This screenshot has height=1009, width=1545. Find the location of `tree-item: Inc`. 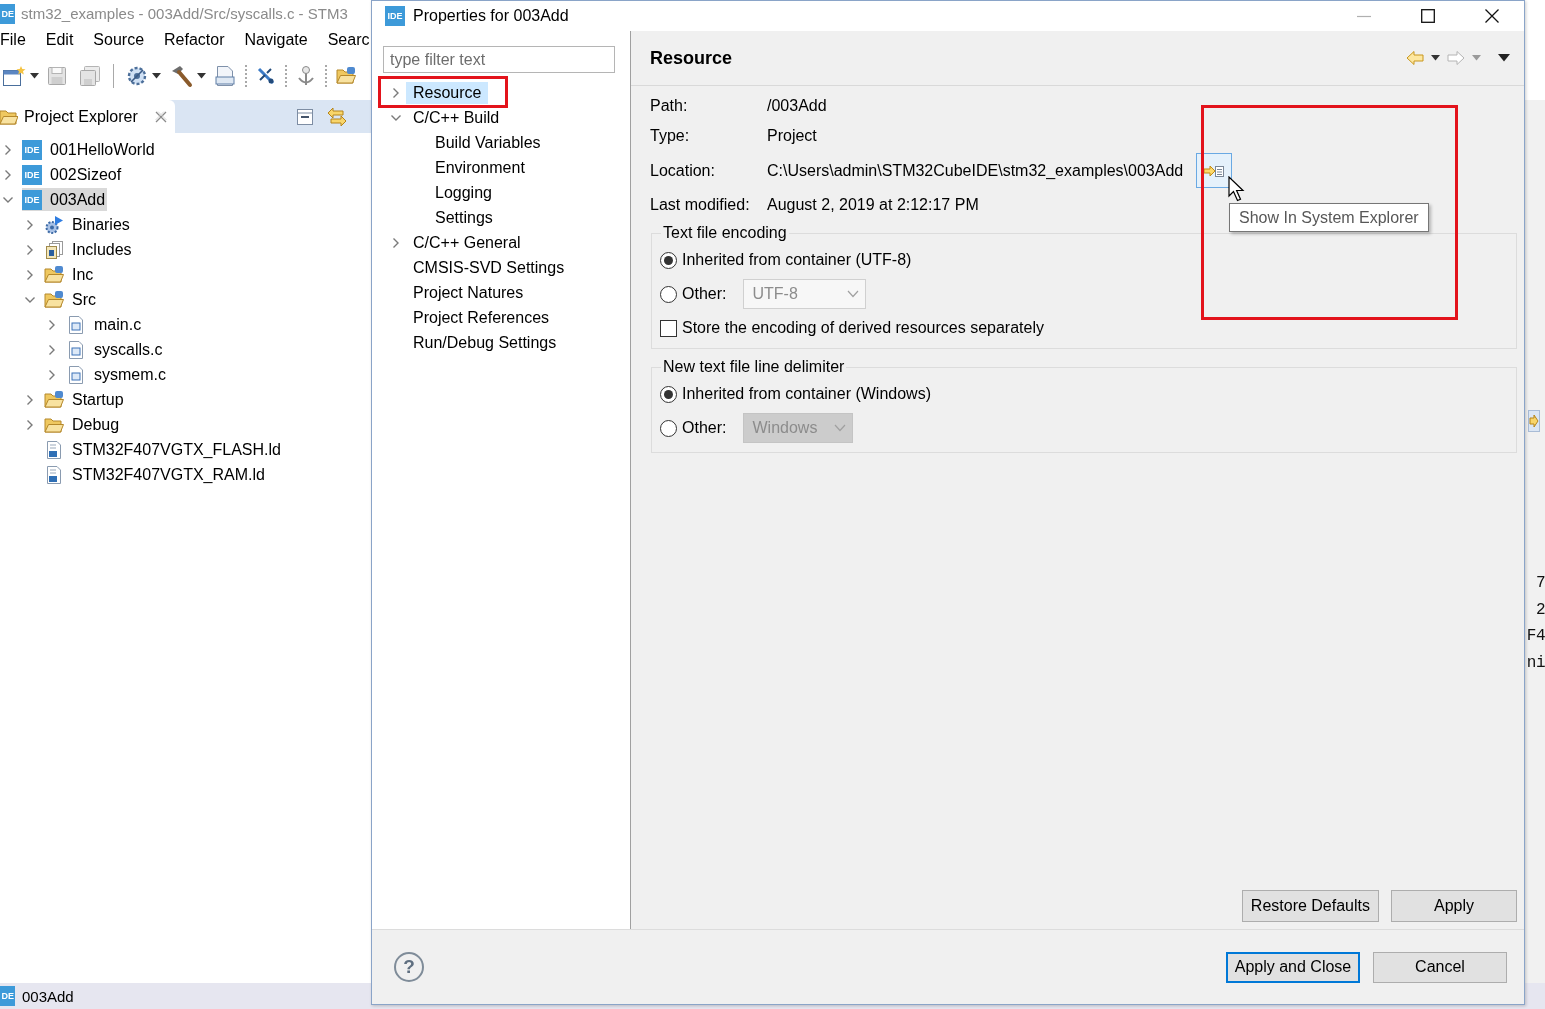

tree-item: Inc is located at coordinates (70, 274).